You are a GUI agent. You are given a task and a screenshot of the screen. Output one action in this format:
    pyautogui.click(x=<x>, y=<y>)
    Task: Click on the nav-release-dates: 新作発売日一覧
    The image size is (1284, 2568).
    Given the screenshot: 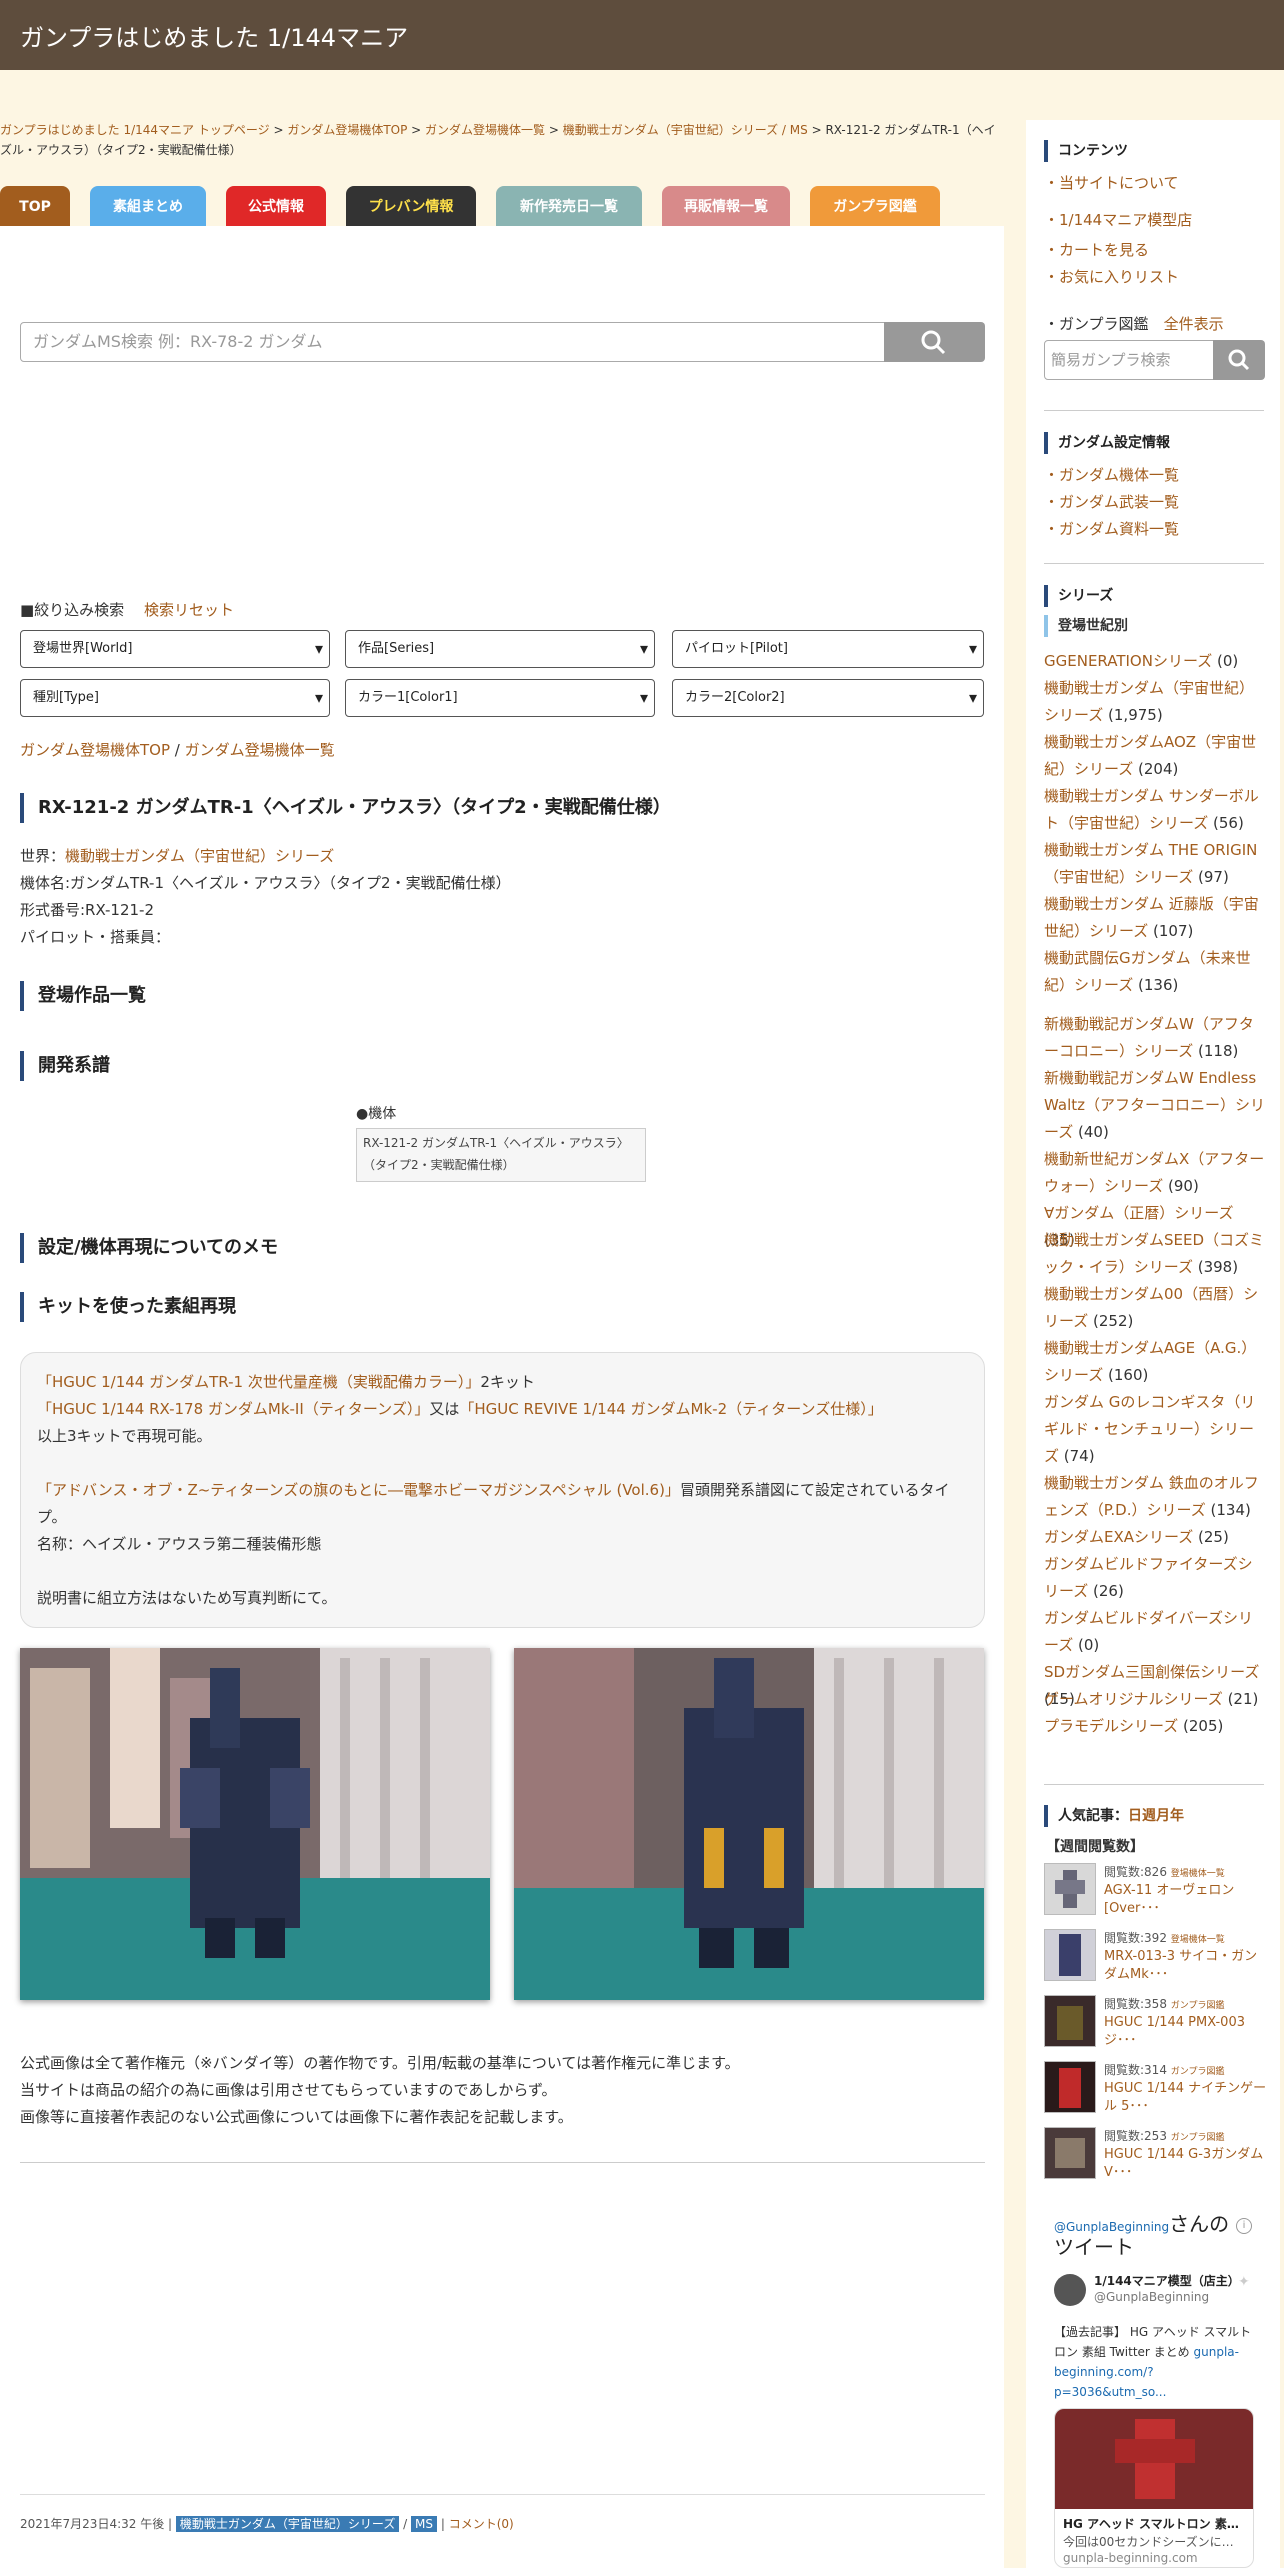 What is the action you would take?
    pyautogui.click(x=569, y=207)
    